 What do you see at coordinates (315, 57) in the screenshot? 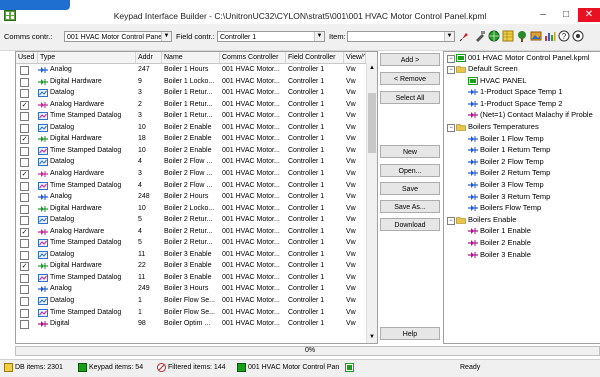
I see `column-header-field: Field Controller` at bounding box center [315, 57].